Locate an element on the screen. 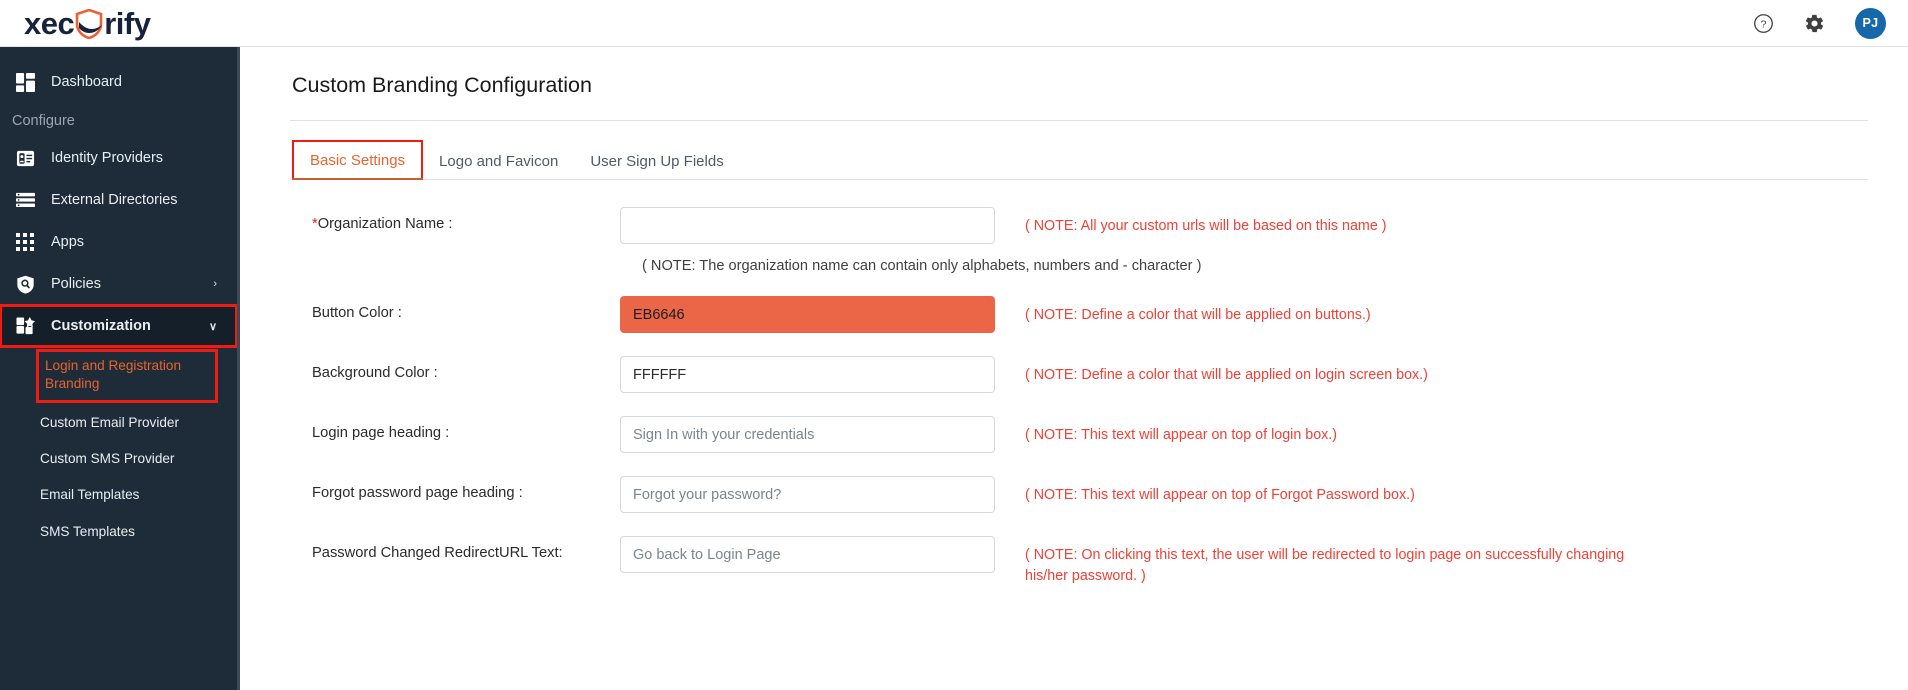 This screenshot has height=690, width=1908. tab-basic-settings: Basic Settings is located at coordinates (358, 159).